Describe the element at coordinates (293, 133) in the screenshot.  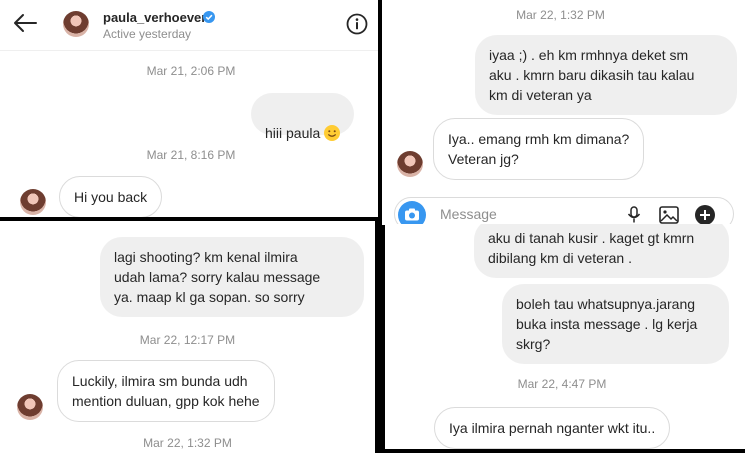
I see `message-text: hiii paula` at that location.